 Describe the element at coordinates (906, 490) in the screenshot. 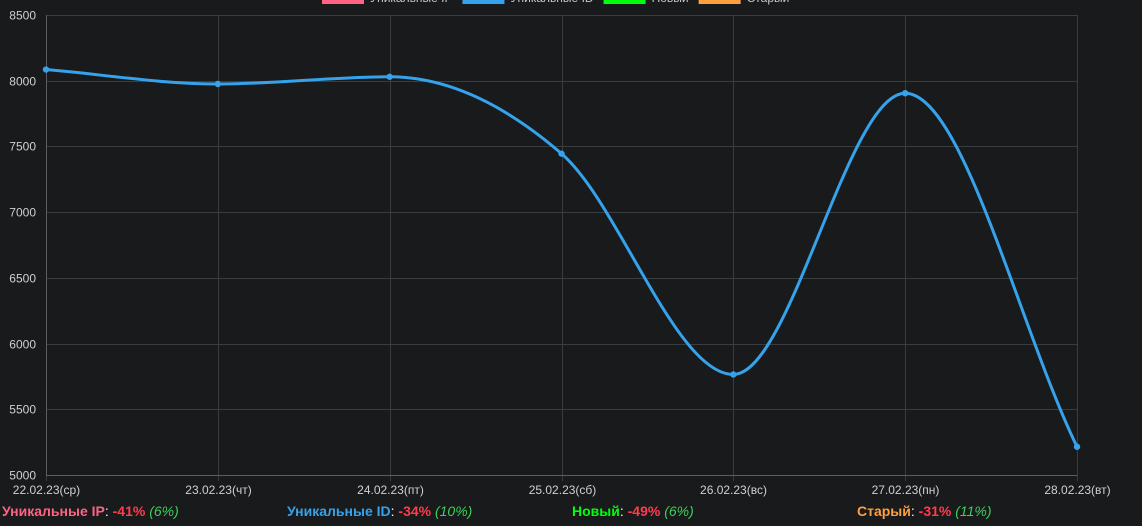

I see `x-tick-label: 27.02.23(пн)` at that location.